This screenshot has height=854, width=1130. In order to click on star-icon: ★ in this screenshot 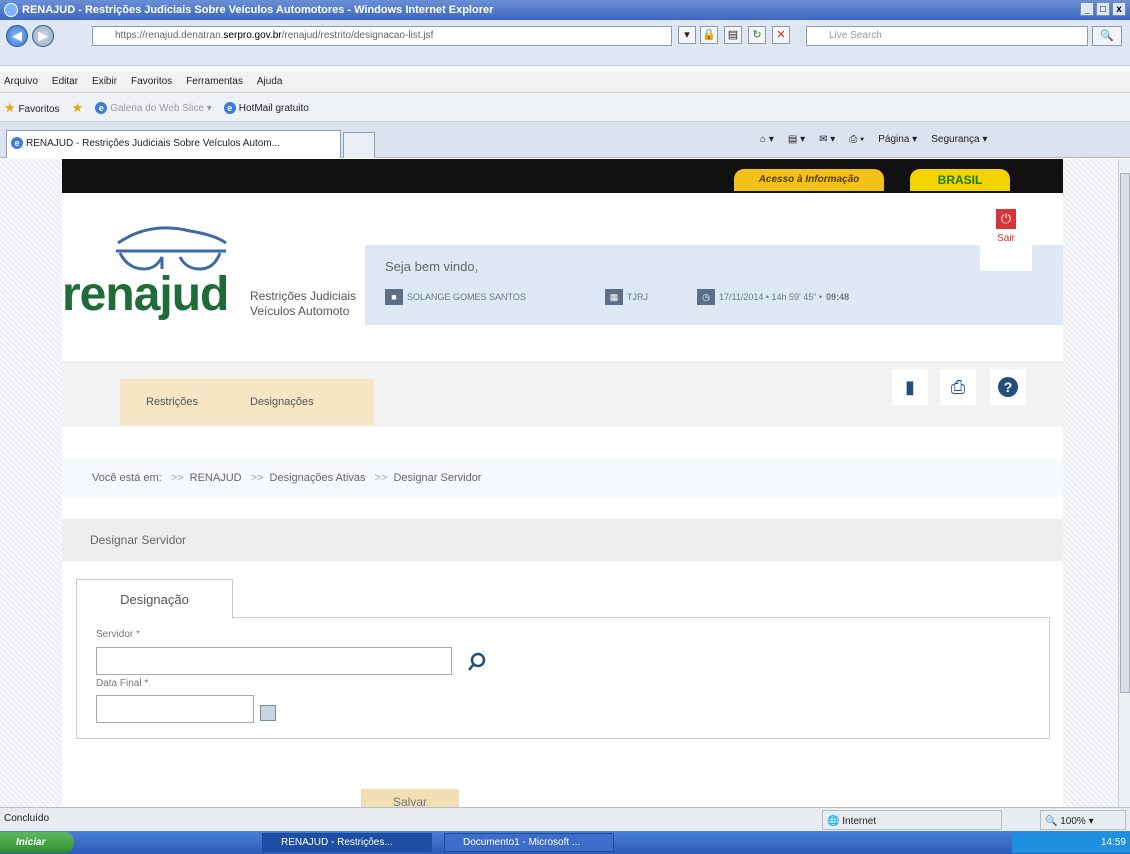, I will do `click(10, 107)`.